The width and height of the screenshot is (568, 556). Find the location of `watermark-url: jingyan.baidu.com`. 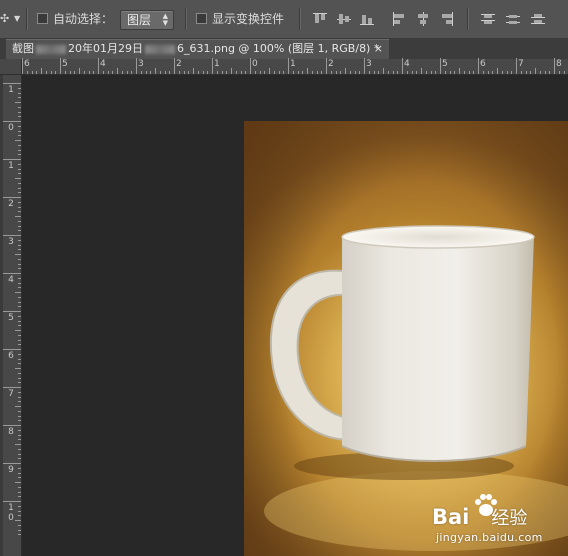

watermark-url: jingyan.baidu.com is located at coordinates (489, 537).